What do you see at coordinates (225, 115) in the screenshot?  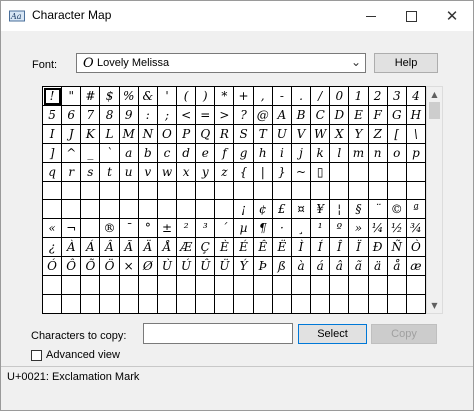 I see `character-cell: >` at bounding box center [225, 115].